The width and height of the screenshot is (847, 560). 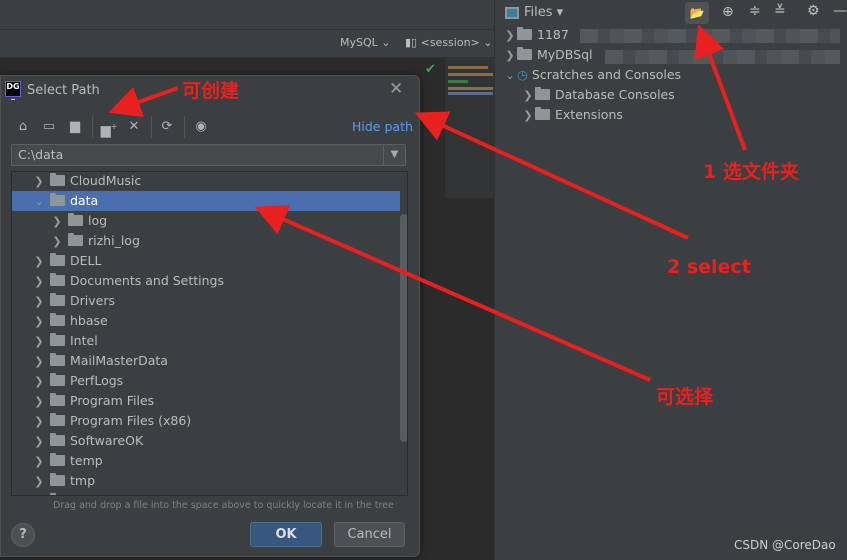 I want to click on annotation-selectable: 可选择, so click(x=685, y=397).